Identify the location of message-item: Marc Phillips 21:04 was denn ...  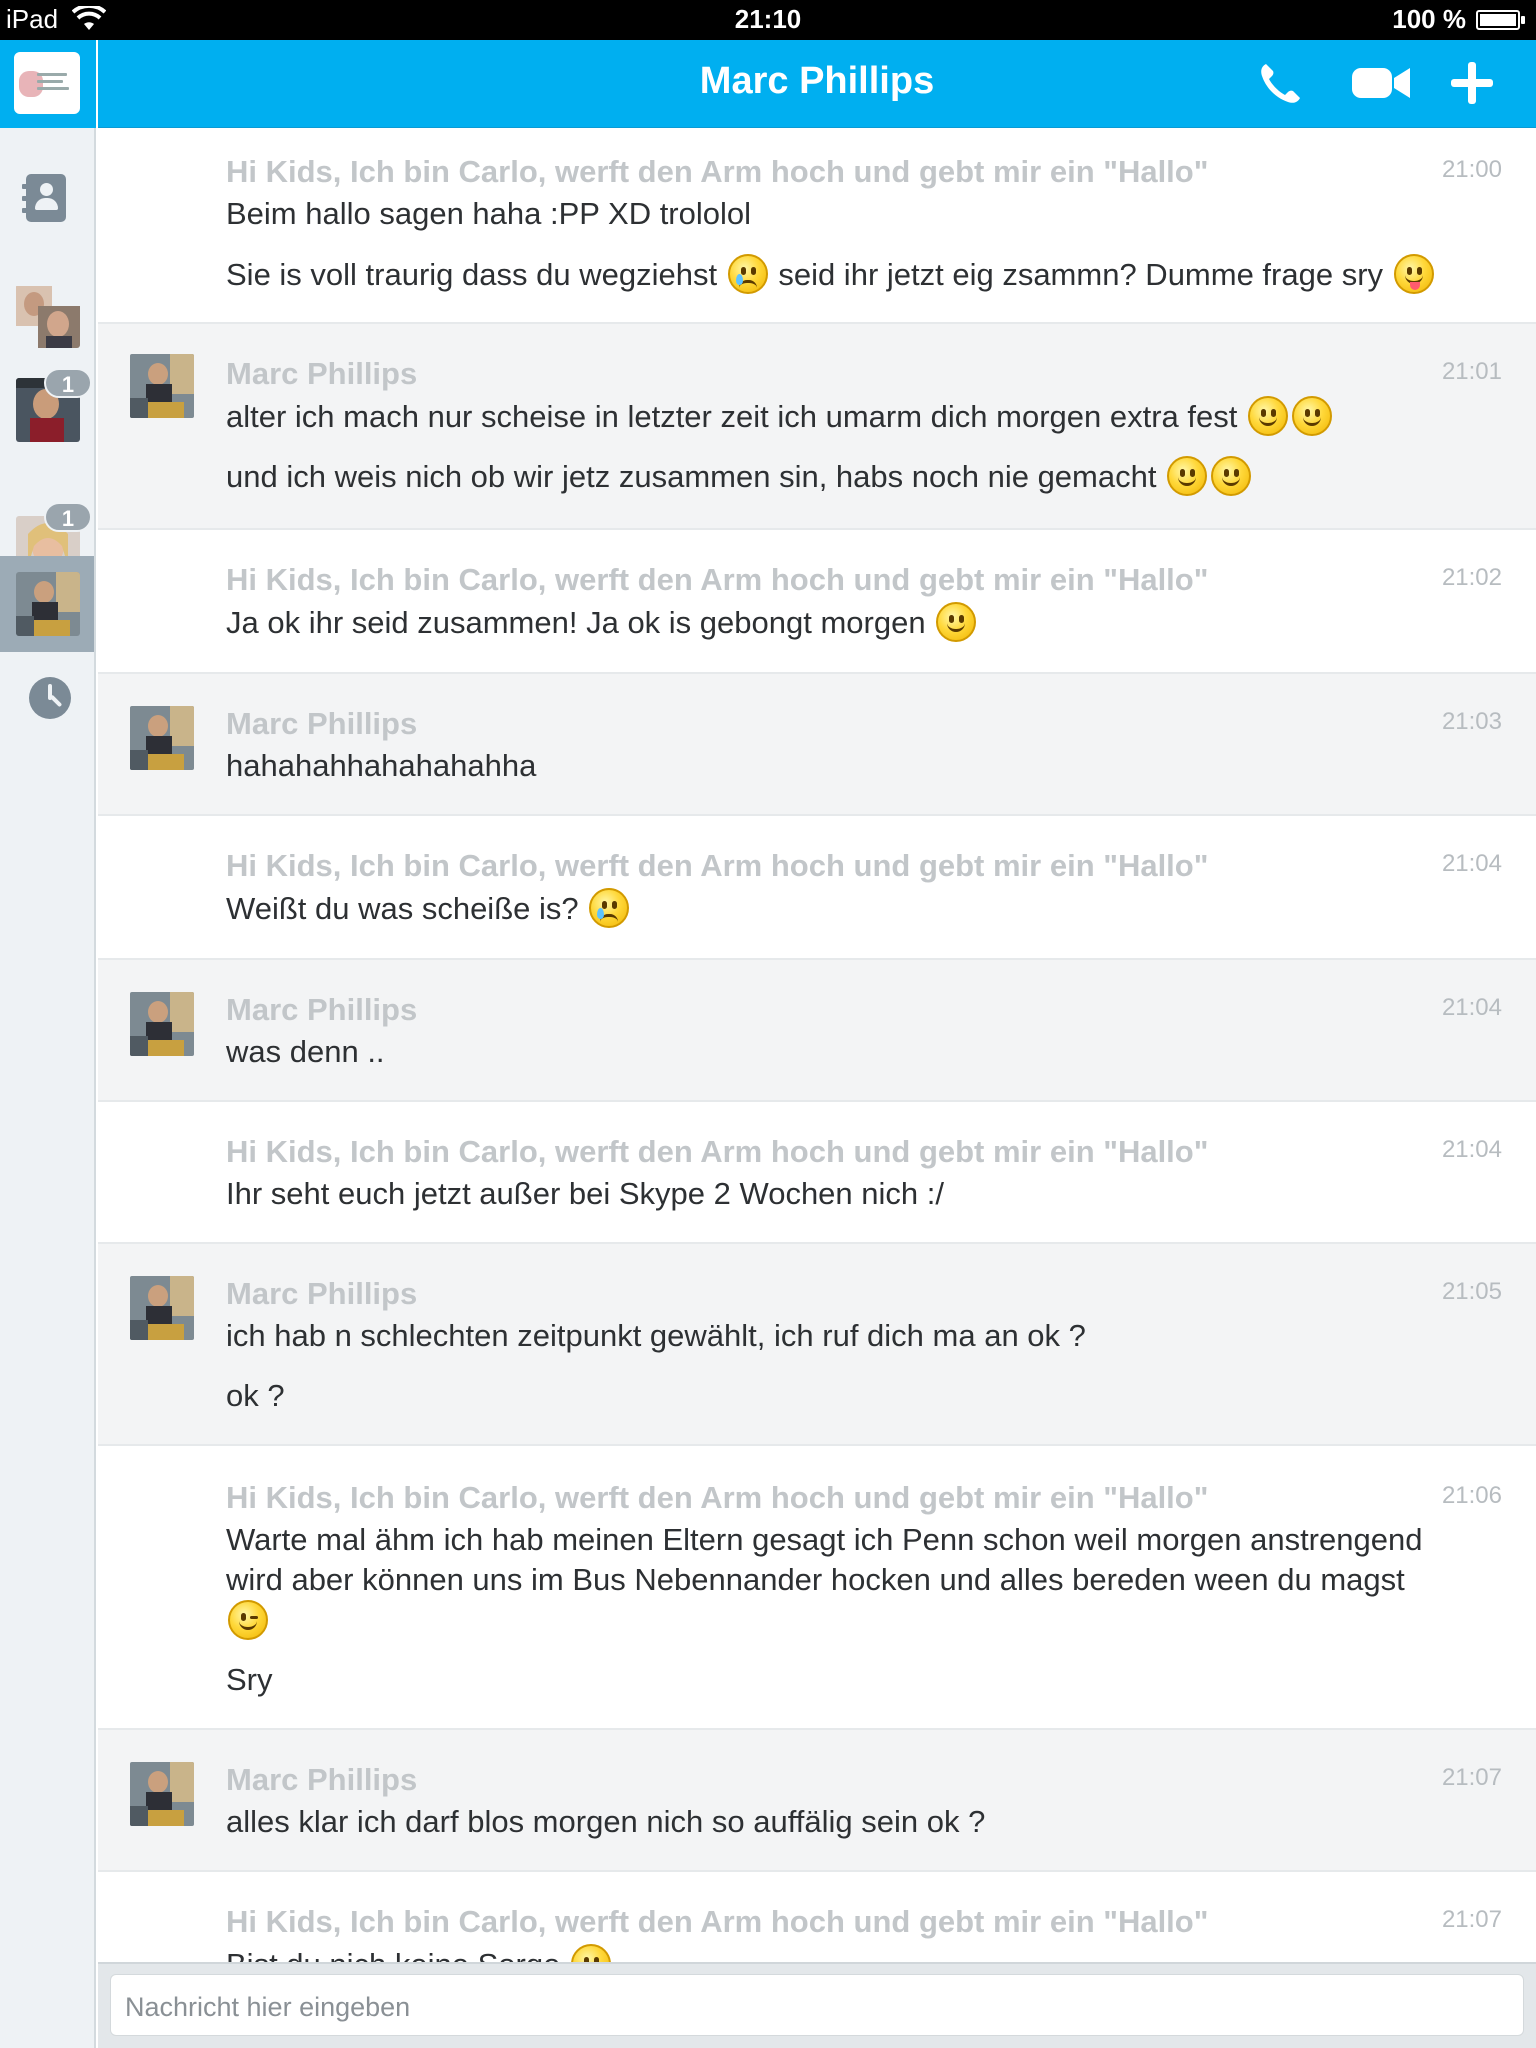
(817, 1031).